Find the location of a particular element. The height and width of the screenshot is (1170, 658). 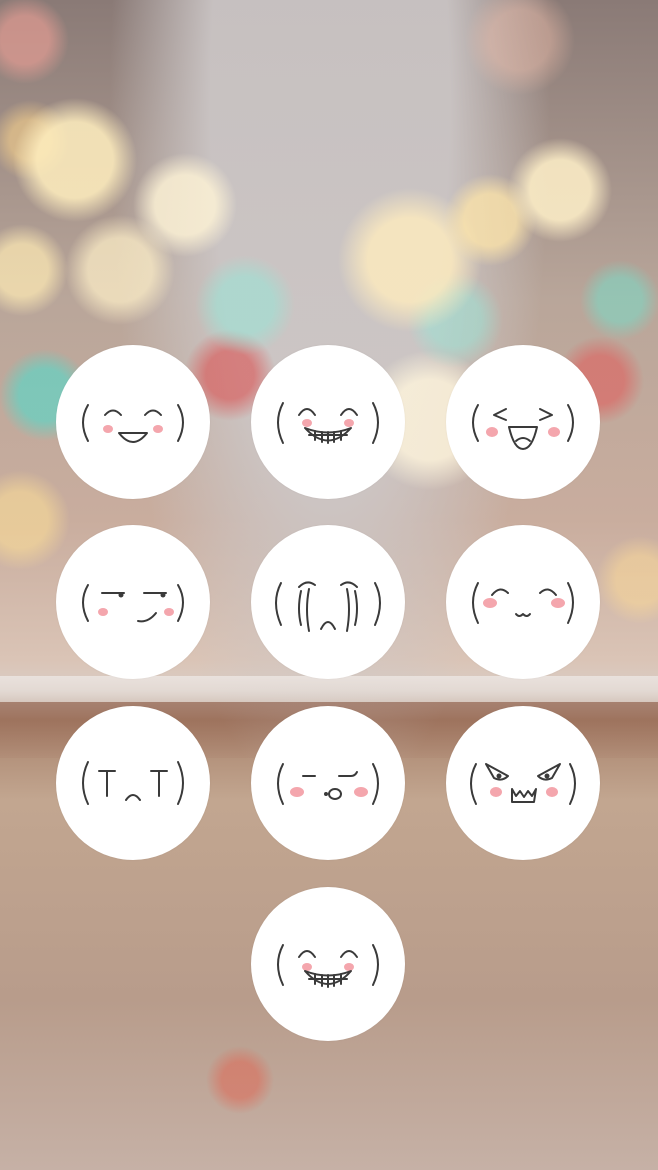

laughing-squint-face-icon is located at coordinates (523, 427).